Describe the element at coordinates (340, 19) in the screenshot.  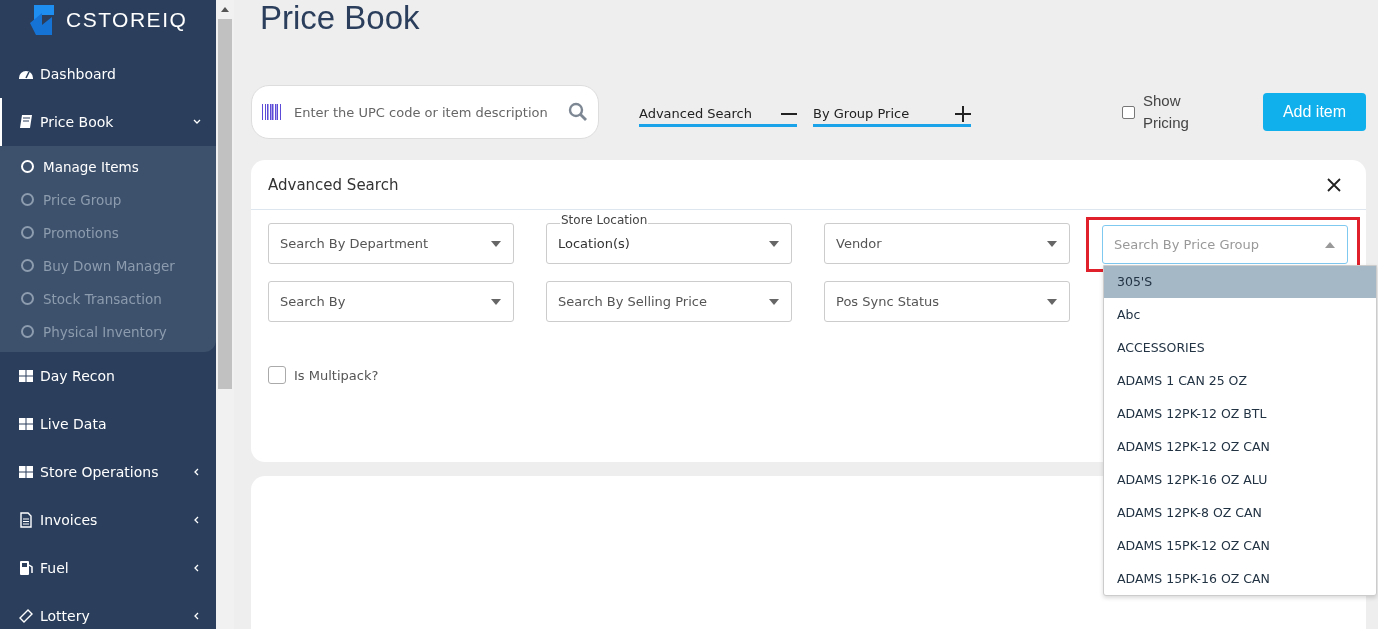
I see `page-title: Price Book` at that location.